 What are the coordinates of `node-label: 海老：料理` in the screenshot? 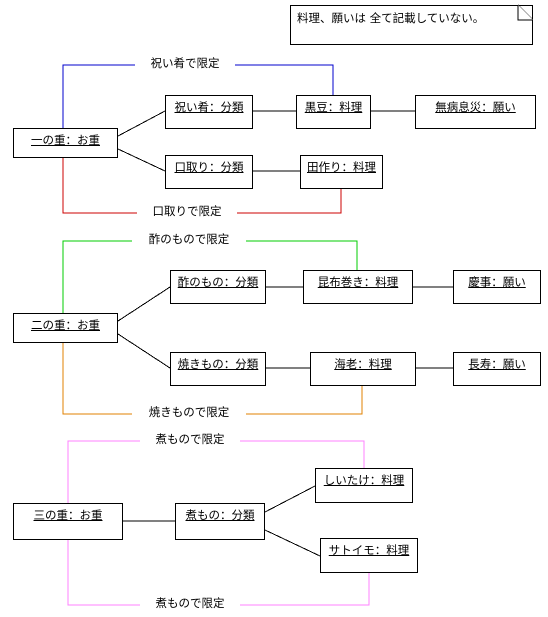 It's located at (363, 364).